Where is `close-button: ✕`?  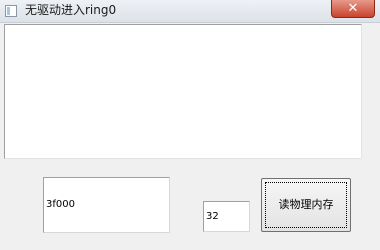 close-button: ✕ is located at coordinates (353, 9).